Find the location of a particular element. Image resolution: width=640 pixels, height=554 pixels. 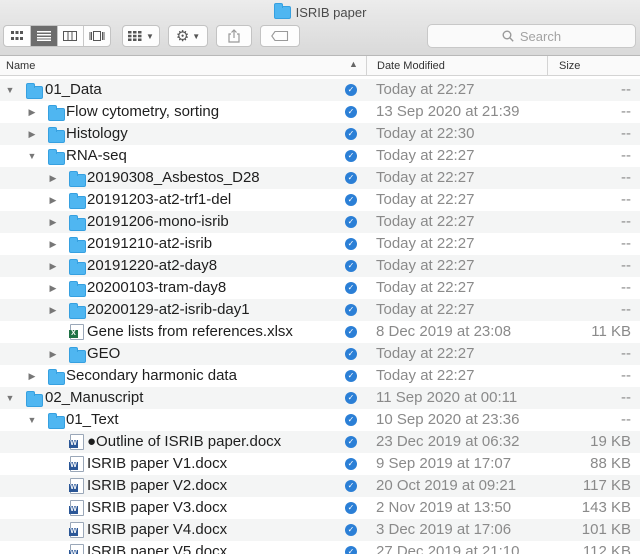

file-size: 117 KB is located at coordinates (606, 485).